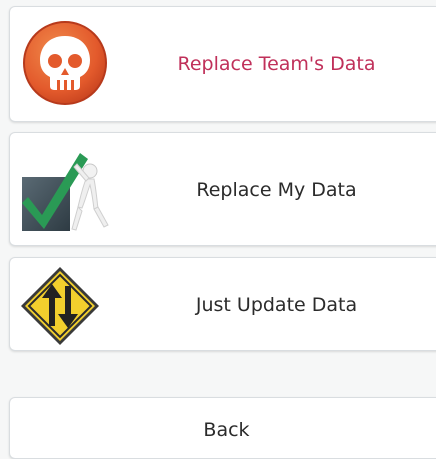 The width and height of the screenshot is (436, 459). I want to click on just-update-data-label: Just Update Data, so click(276, 305).